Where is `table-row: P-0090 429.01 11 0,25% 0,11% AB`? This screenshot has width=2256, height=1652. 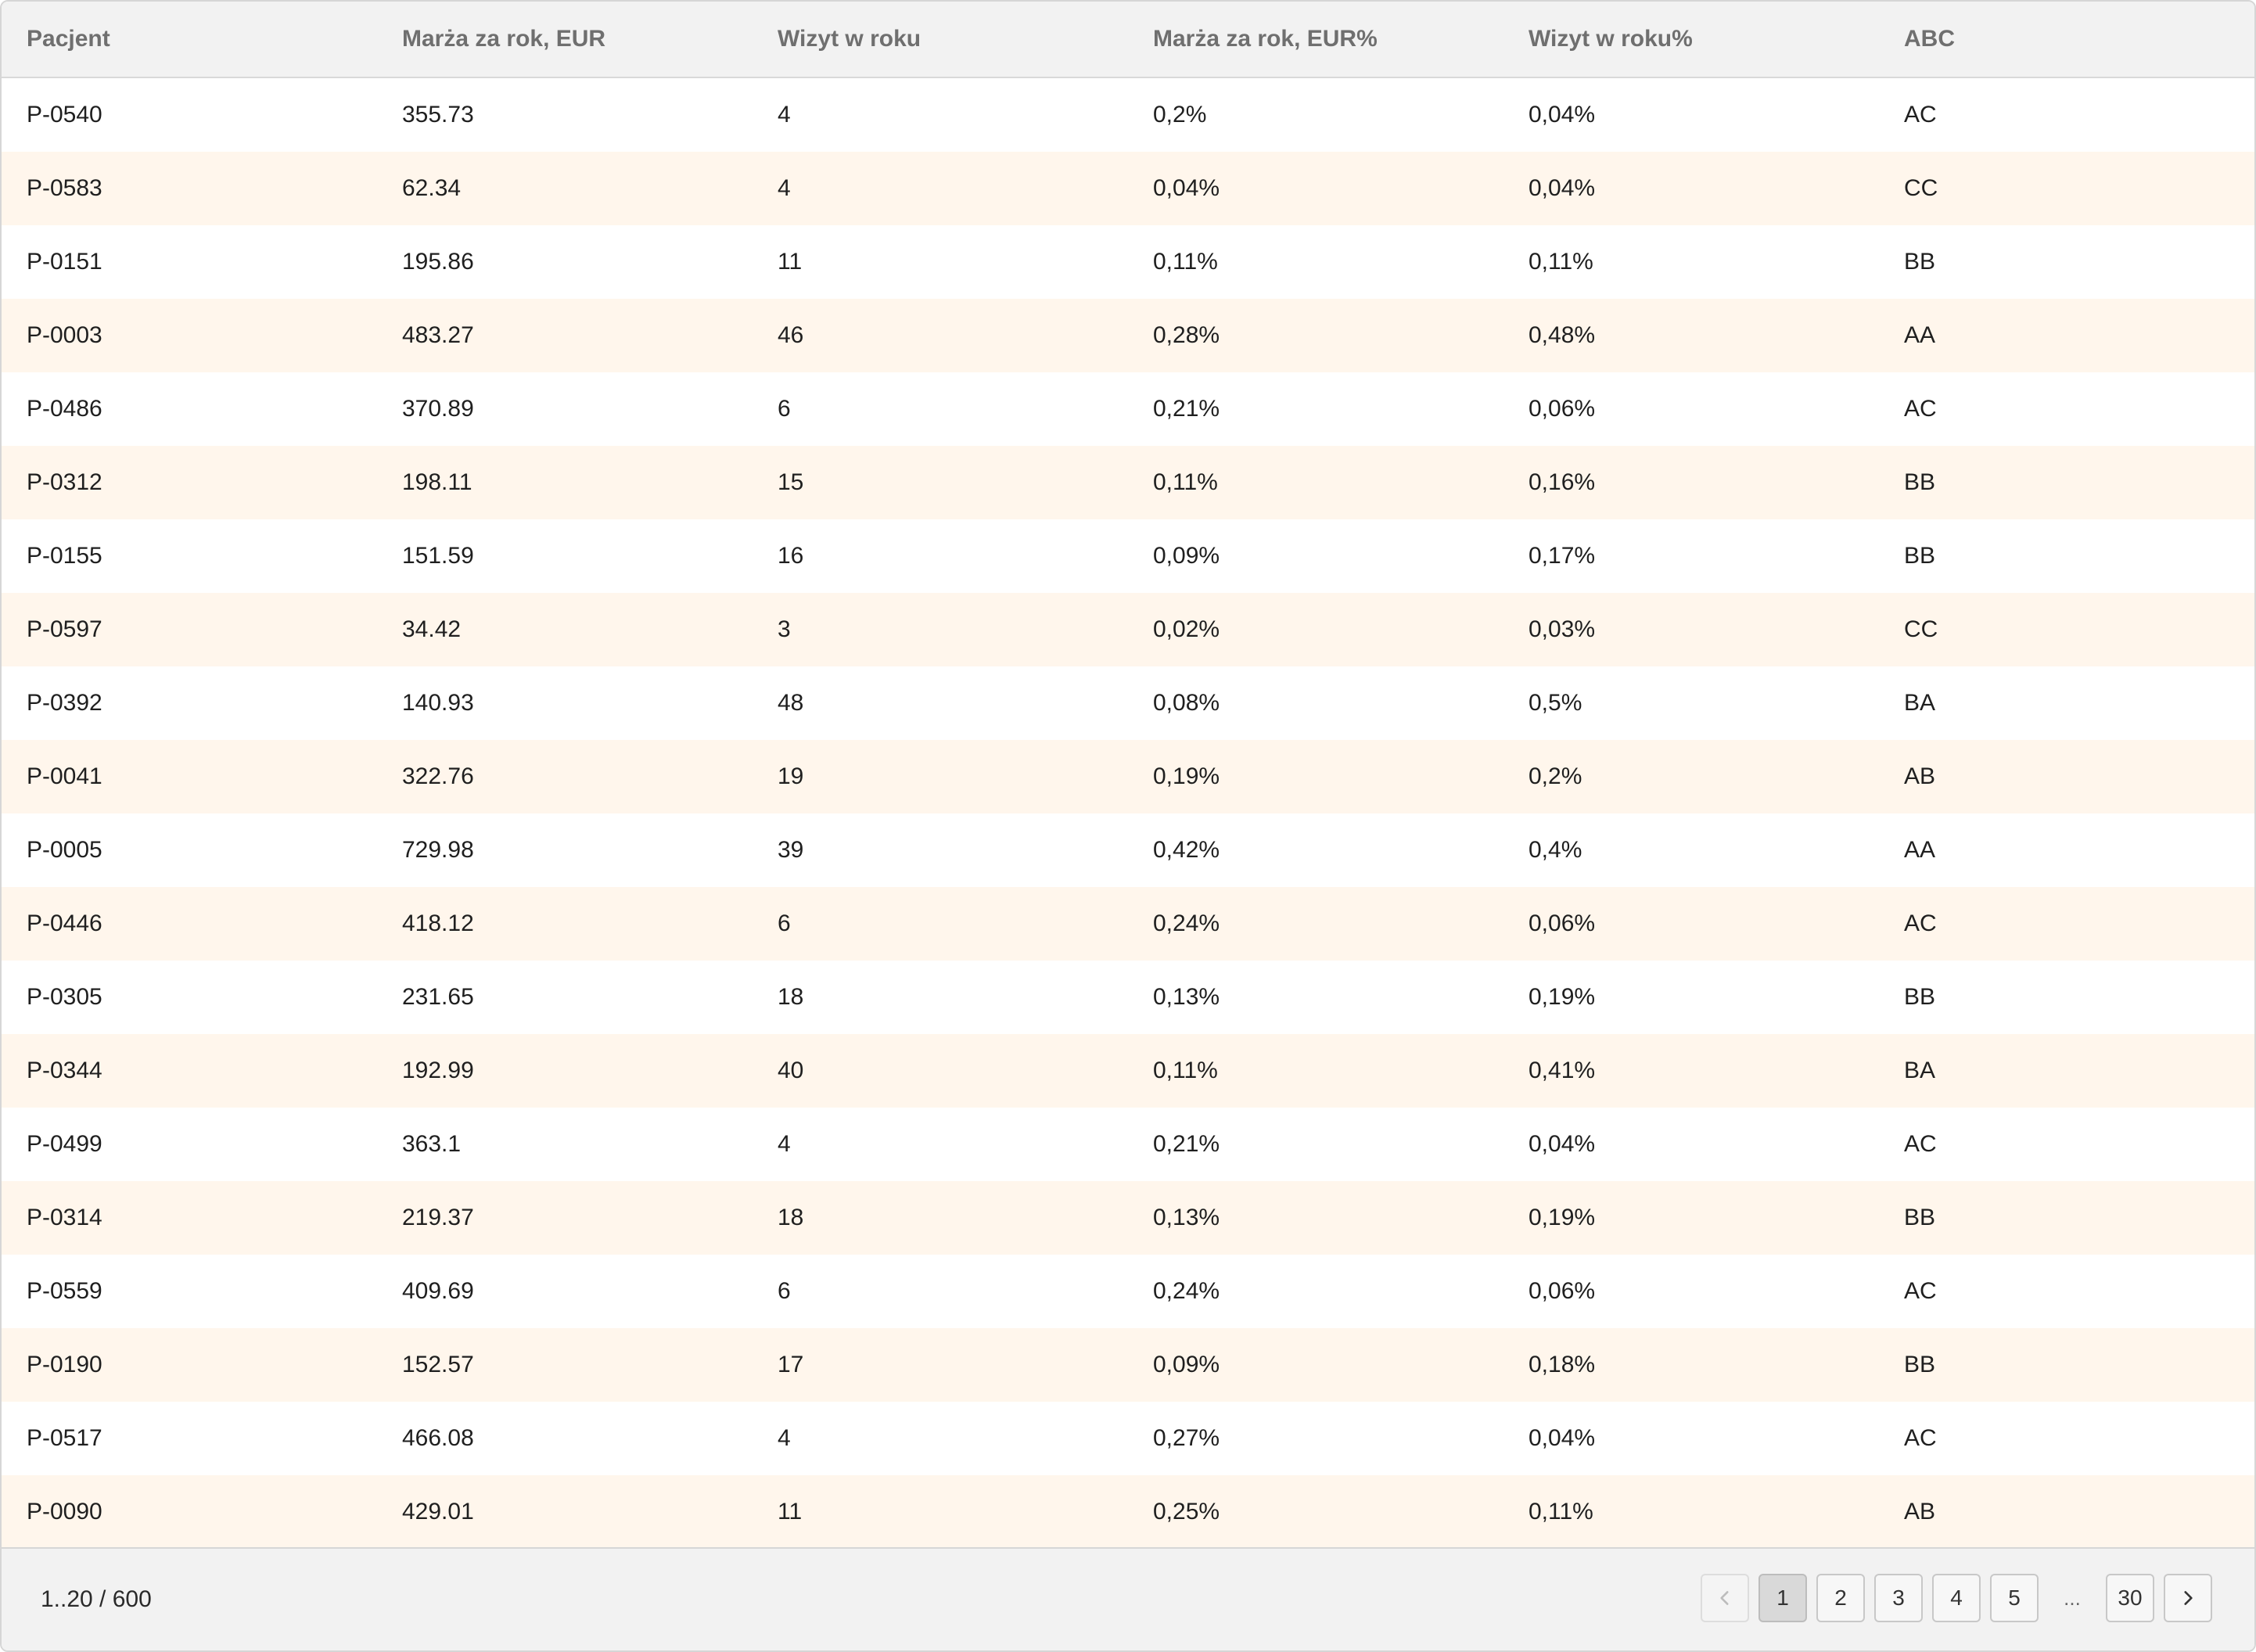
table-row: P-0090 429.01 11 0,25% 0,11% AB is located at coordinates (1128, 1512).